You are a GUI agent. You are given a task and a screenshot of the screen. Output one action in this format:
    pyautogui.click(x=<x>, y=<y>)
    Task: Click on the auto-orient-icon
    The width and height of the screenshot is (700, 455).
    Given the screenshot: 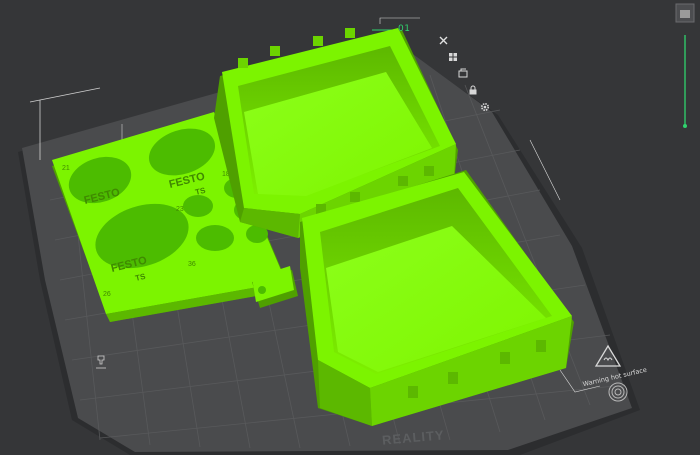 What is the action you would take?
    pyautogui.click(x=462, y=72)
    